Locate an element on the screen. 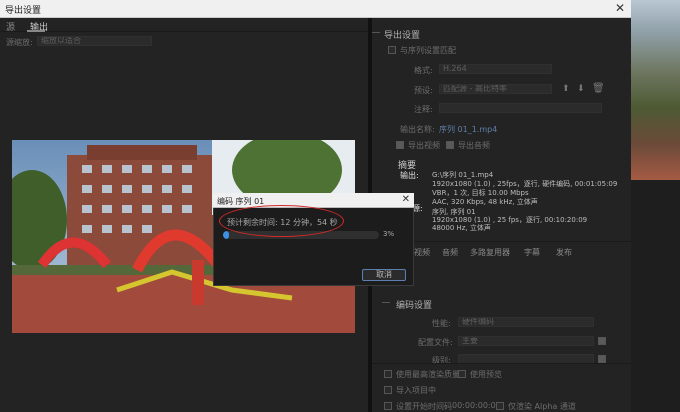  export-audio-label: 导出音频 is located at coordinates (474, 145).